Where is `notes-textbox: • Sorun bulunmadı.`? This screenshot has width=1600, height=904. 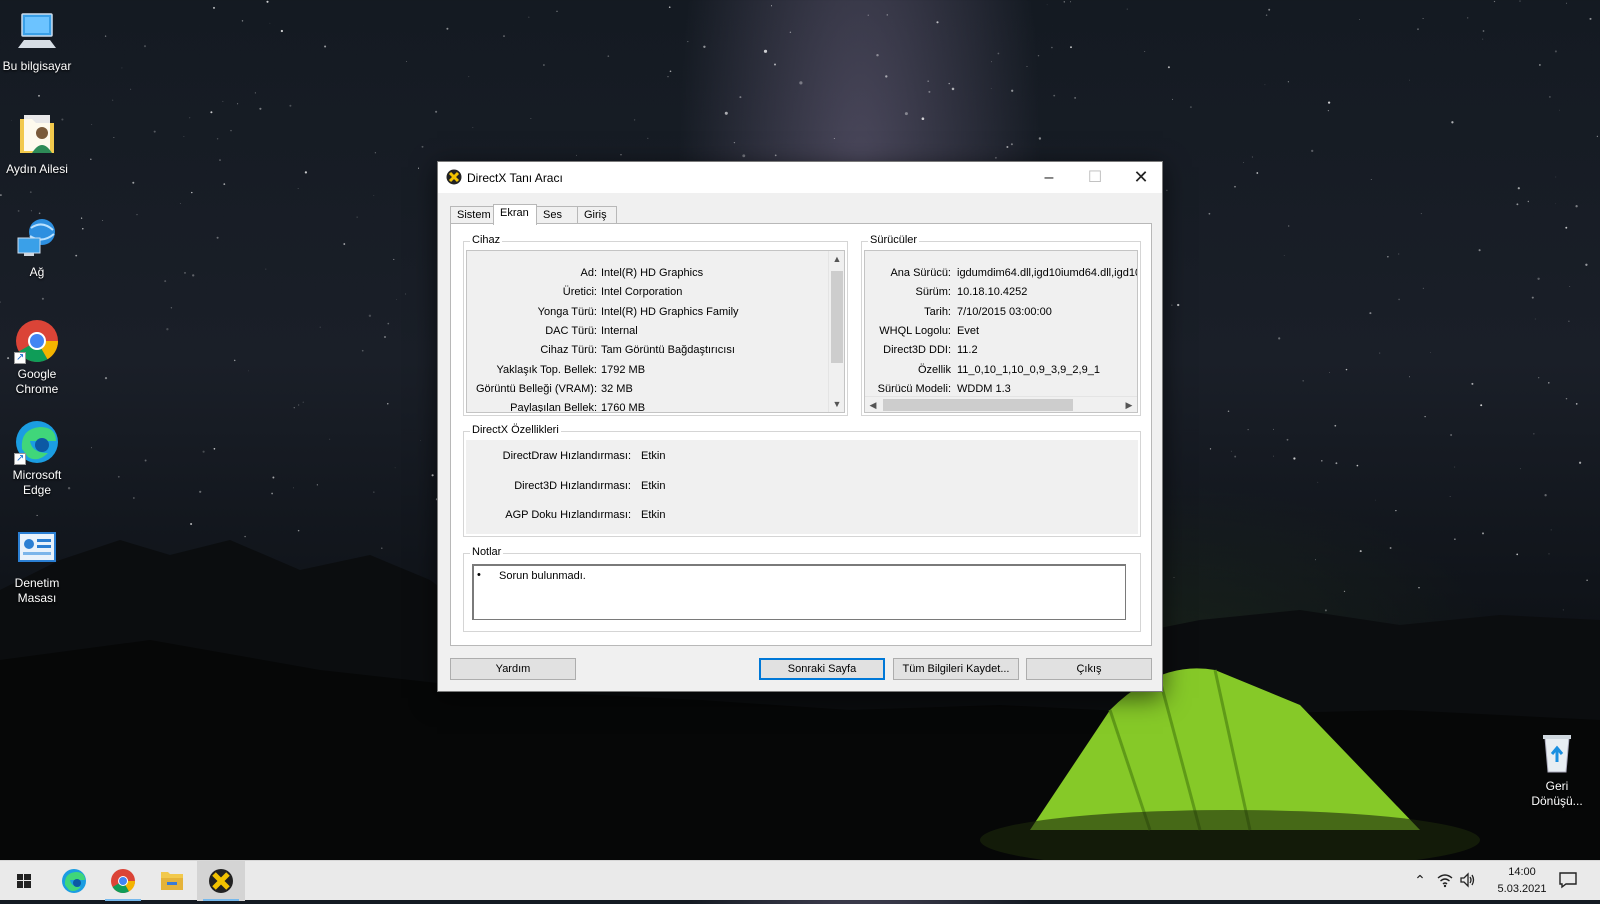 notes-textbox: • Sorun bulunmadı. is located at coordinates (799, 592).